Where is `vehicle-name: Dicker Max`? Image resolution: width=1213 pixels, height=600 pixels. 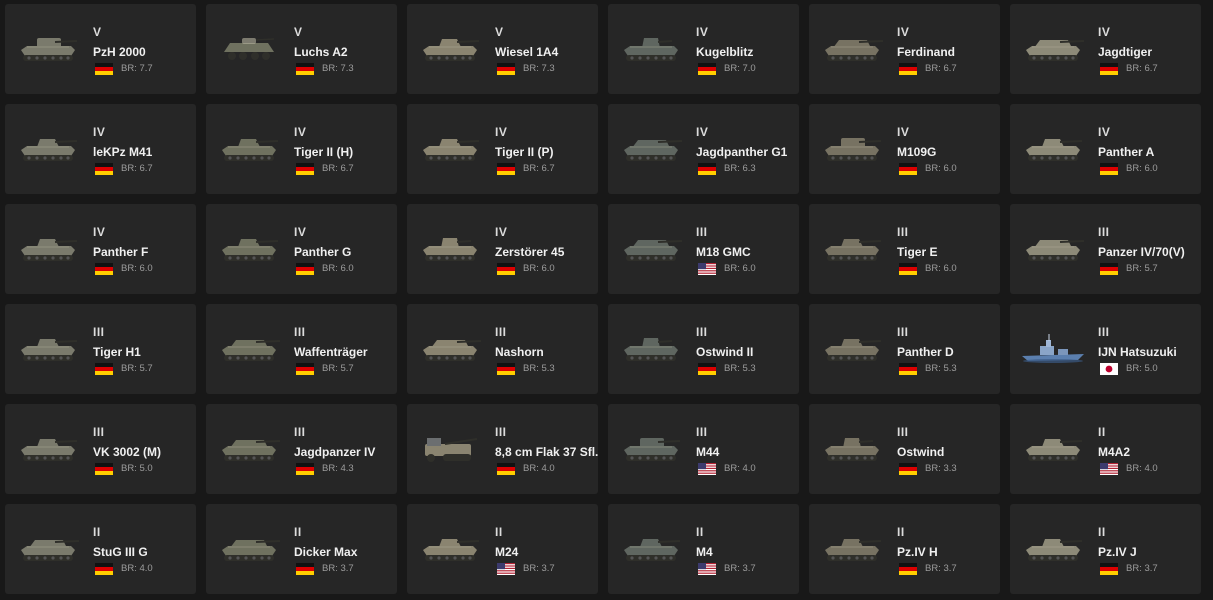
vehicle-name: Dicker Max is located at coordinates (326, 552).